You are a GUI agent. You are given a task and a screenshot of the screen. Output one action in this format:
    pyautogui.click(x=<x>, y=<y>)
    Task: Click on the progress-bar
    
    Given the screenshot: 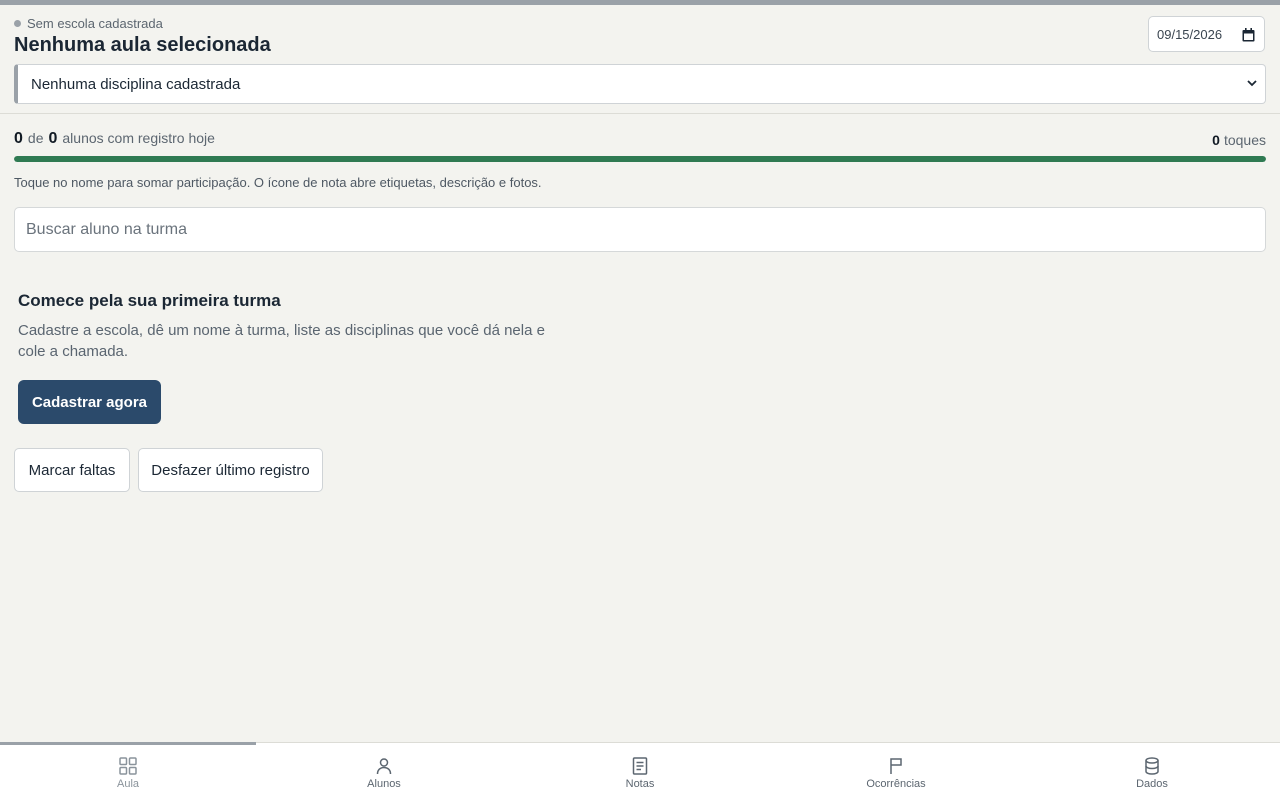 What is the action you would take?
    pyautogui.click(x=640, y=159)
    